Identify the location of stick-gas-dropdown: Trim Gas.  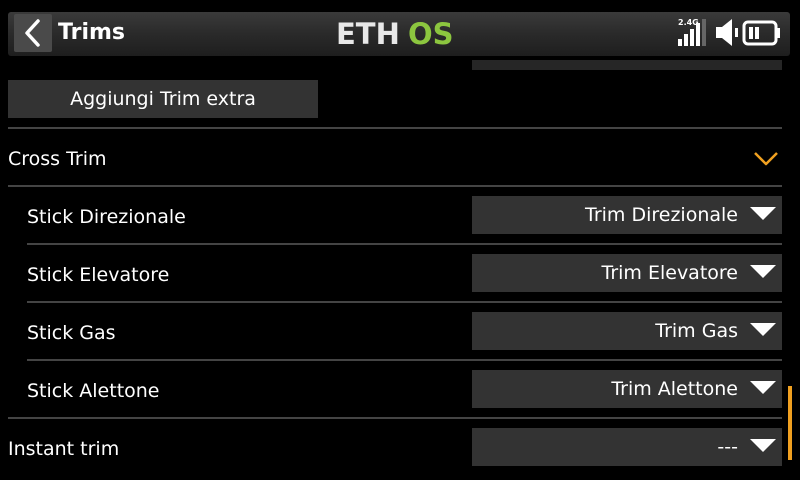
(627, 331).